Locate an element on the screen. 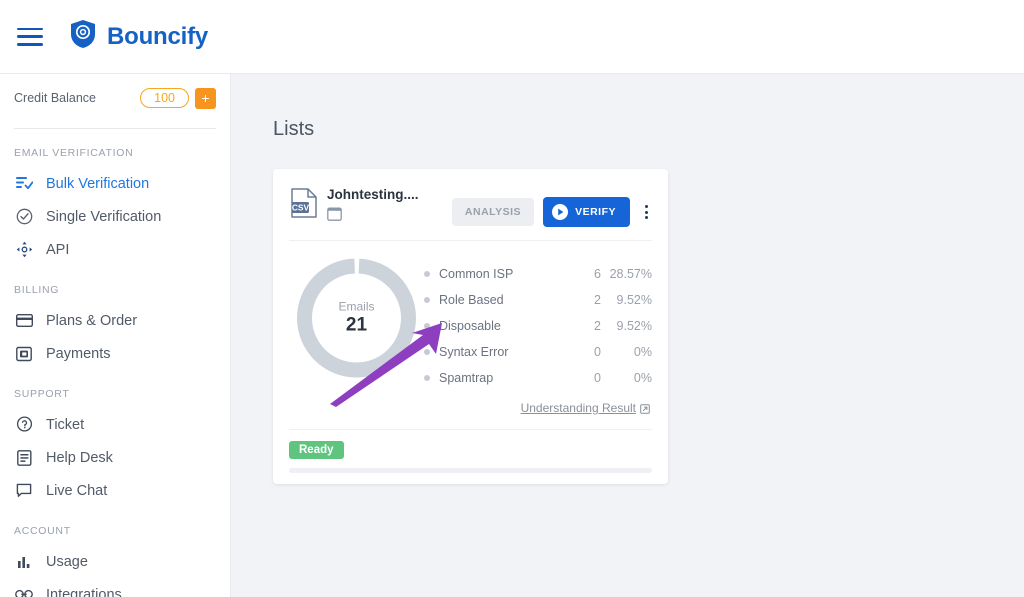 This screenshot has width=1024, height=597. app-header: Bouncify is located at coordinates (512, 37).